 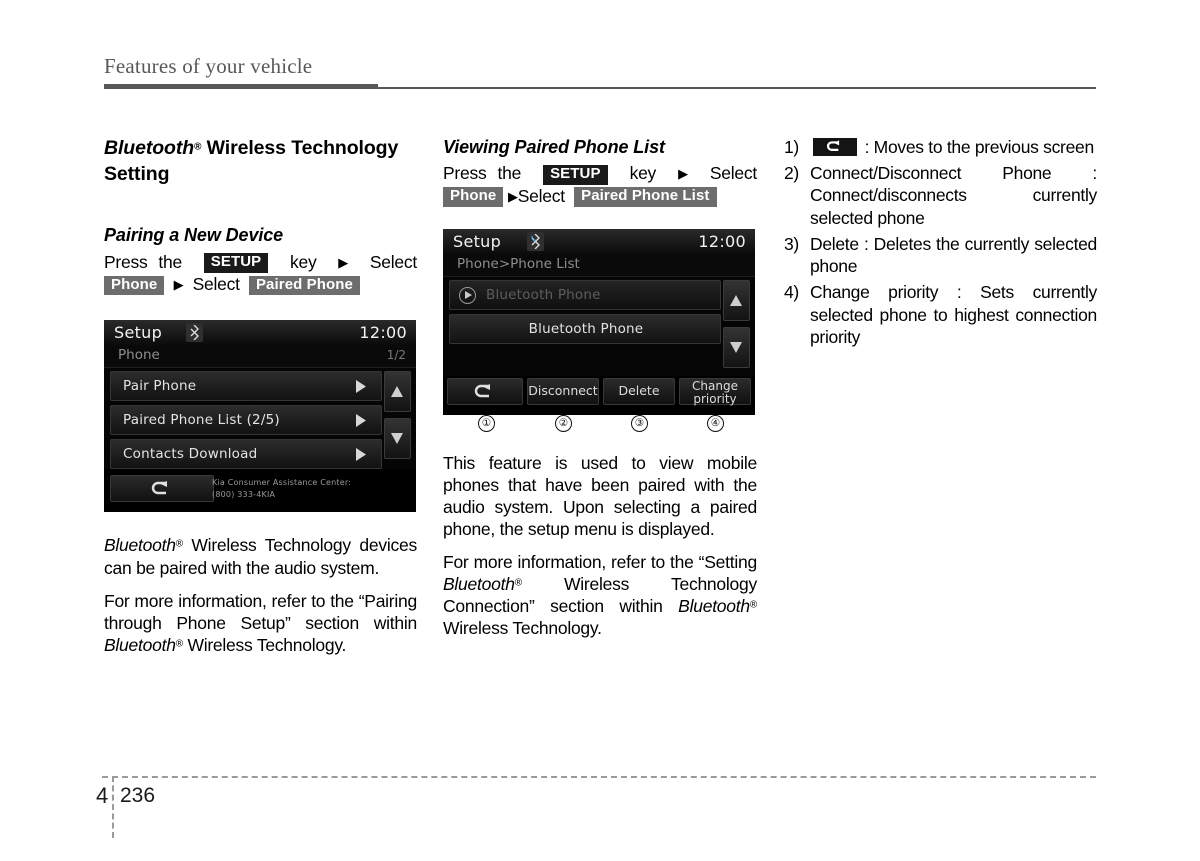 I want to click on handset-icon, so click(x=533, y=238).